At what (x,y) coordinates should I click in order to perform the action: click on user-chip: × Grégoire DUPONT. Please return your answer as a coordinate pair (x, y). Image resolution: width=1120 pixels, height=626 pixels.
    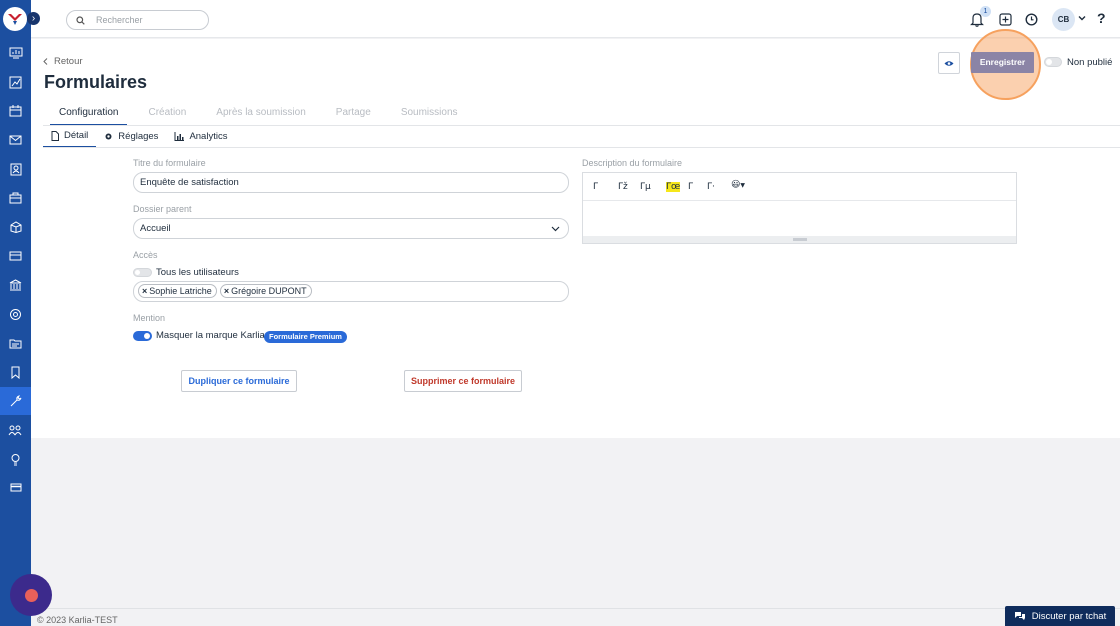
    Looking at the image, I should click on (265, 291).